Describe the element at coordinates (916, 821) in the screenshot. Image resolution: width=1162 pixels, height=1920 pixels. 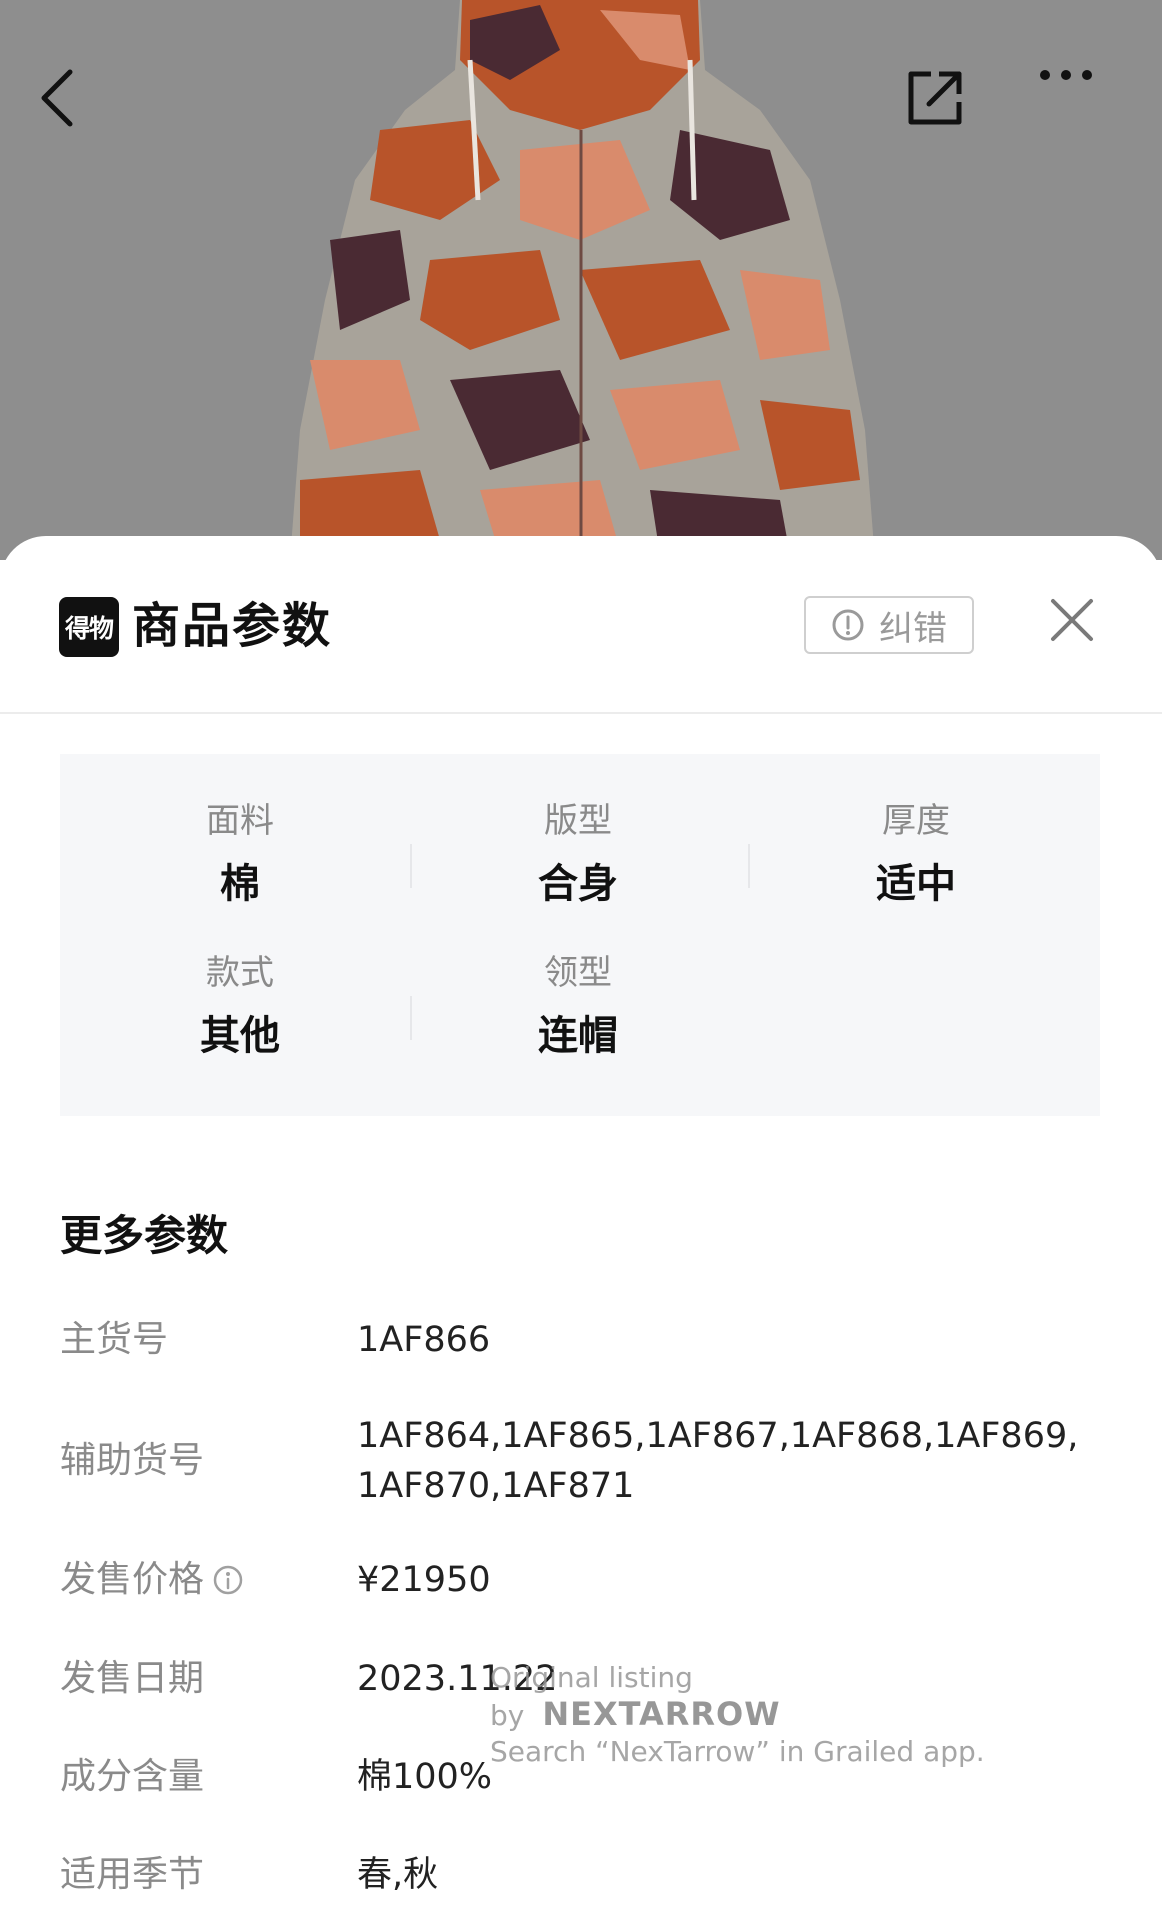
I see `param-label: 厚度` at that location.